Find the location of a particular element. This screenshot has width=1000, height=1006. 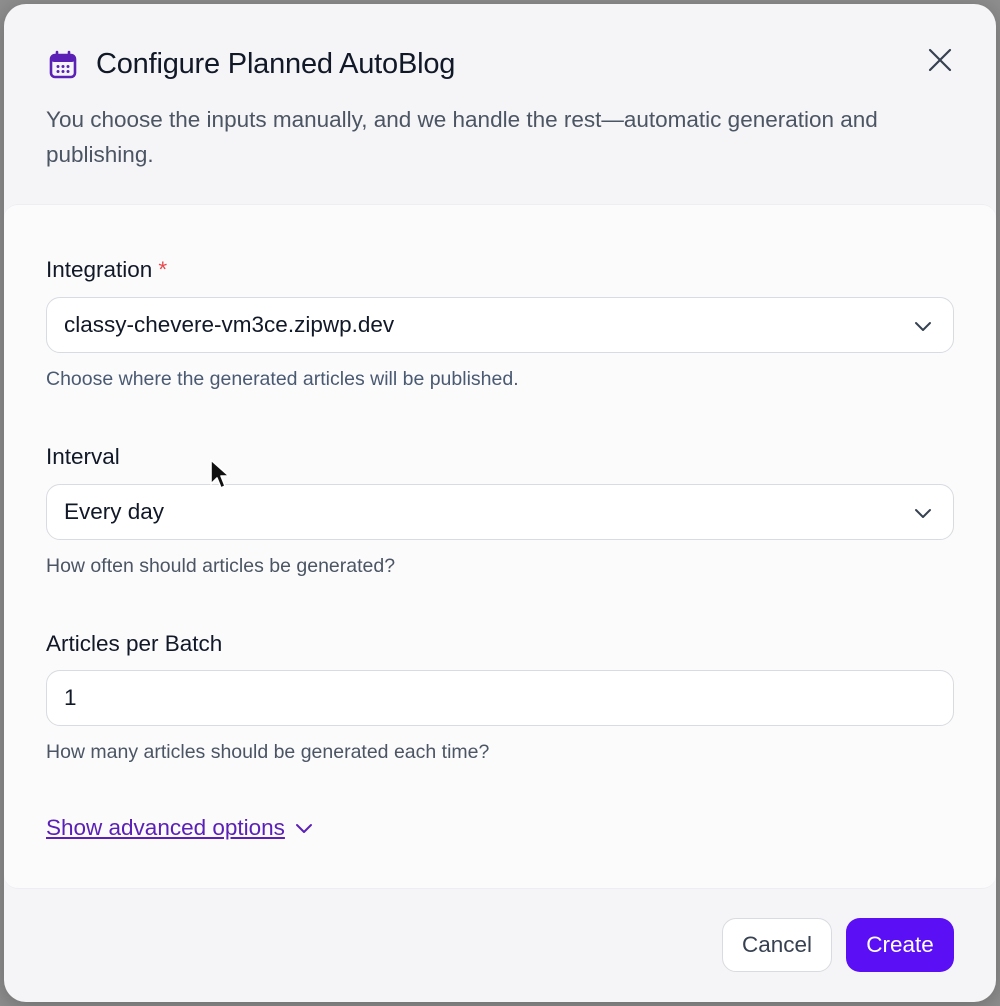

close-icon is located at coordinates (940, 62).